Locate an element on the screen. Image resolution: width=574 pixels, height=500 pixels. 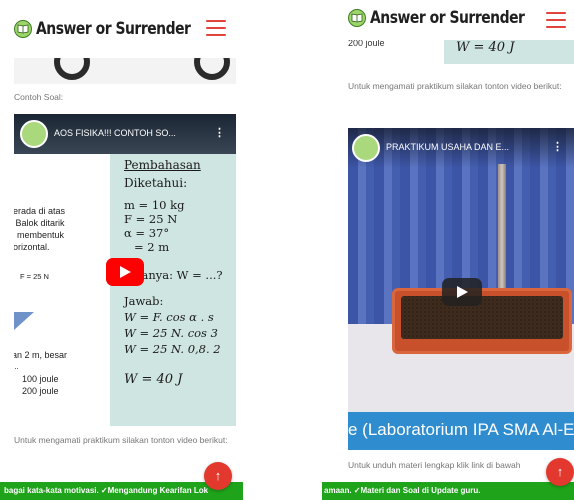
choice-line: 100 joule is located at coordinates (40, 379).